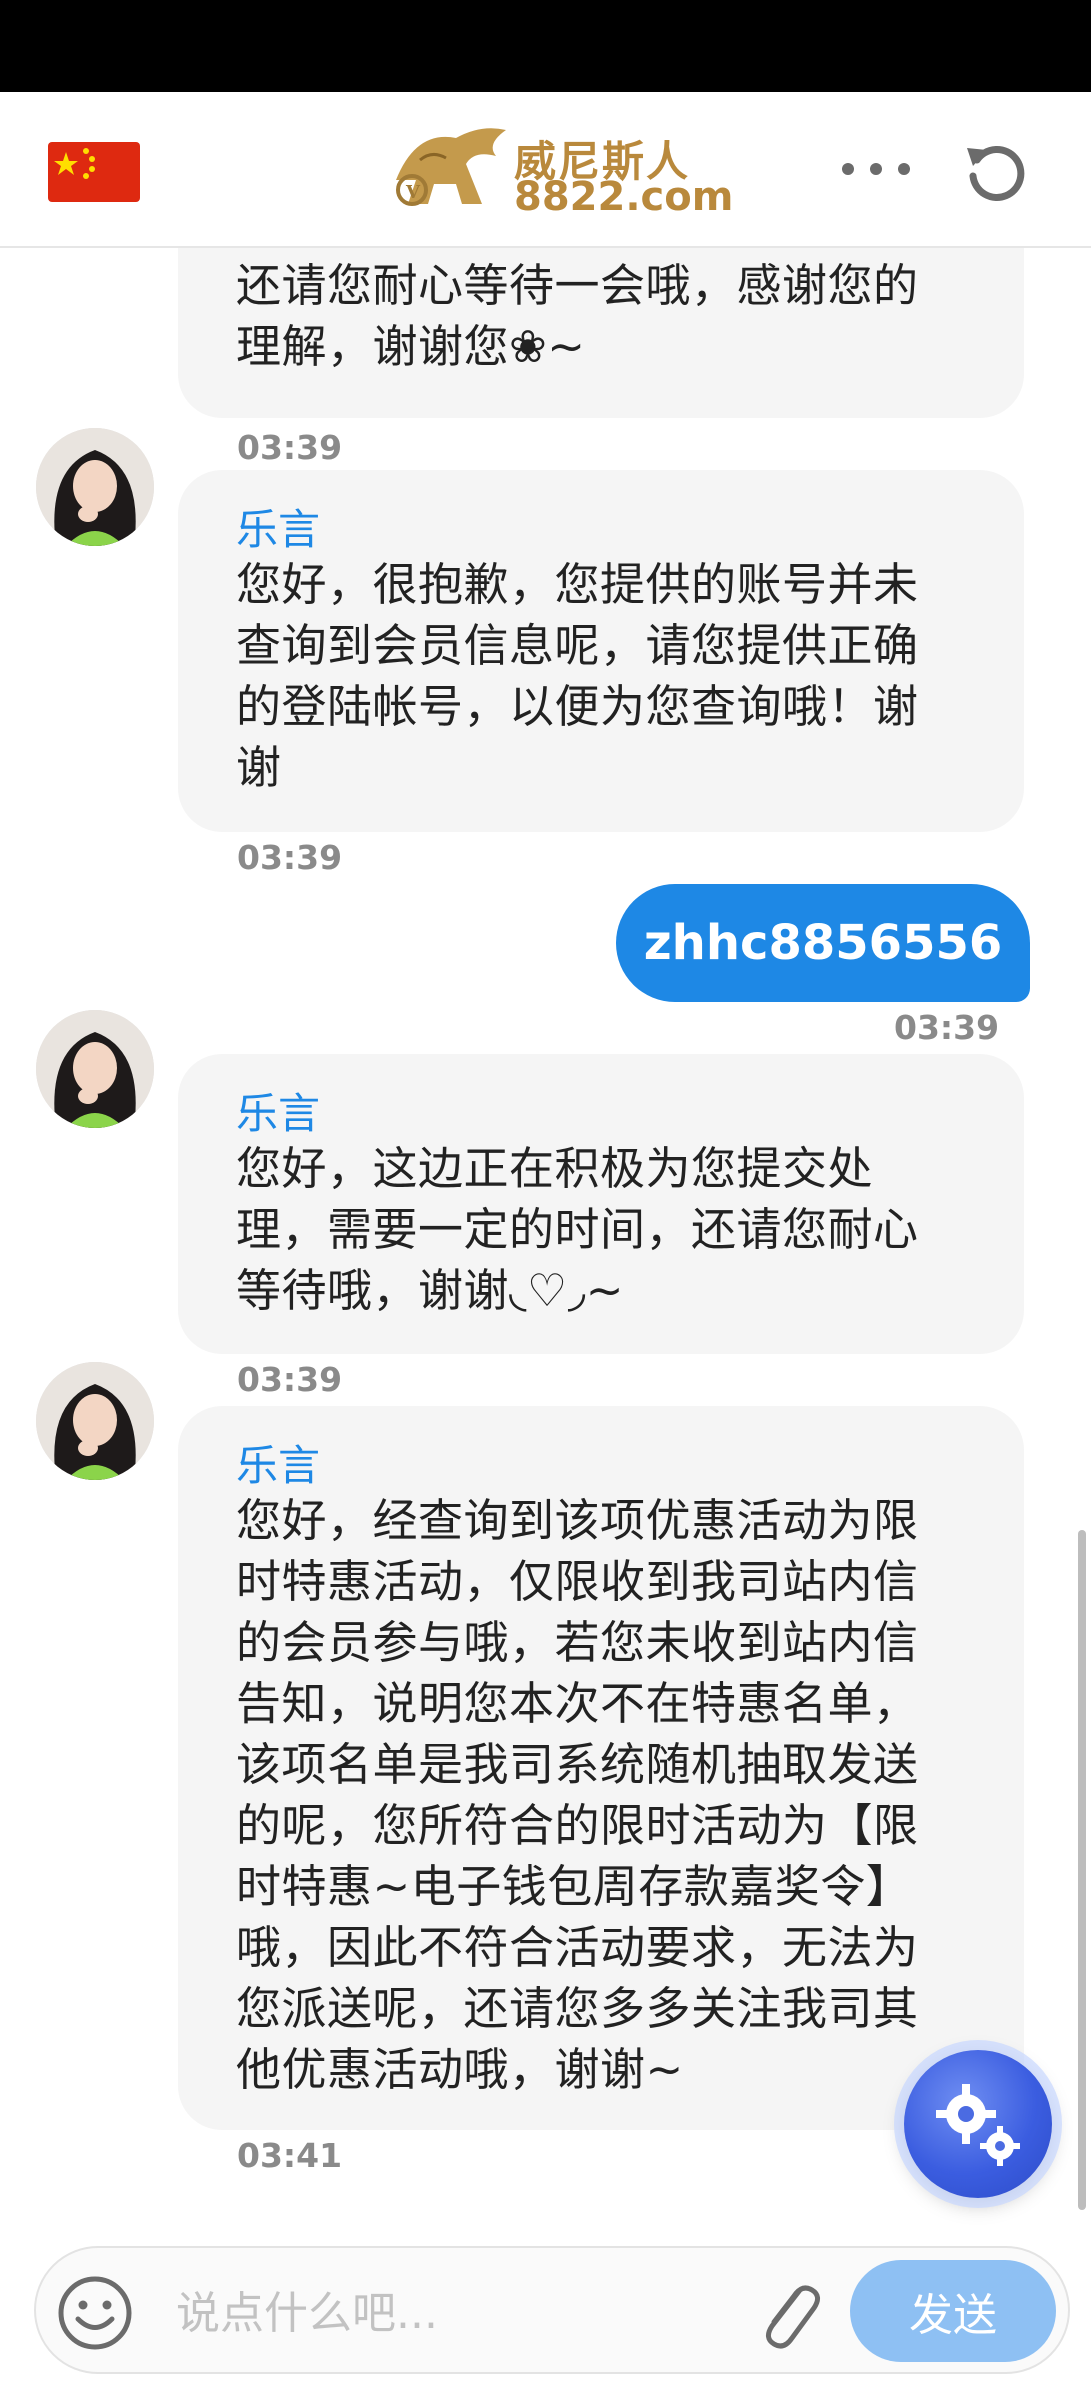  Describe the element at coordinates (978, 2124) in the screenshot. I see `gears-icon` at that location.